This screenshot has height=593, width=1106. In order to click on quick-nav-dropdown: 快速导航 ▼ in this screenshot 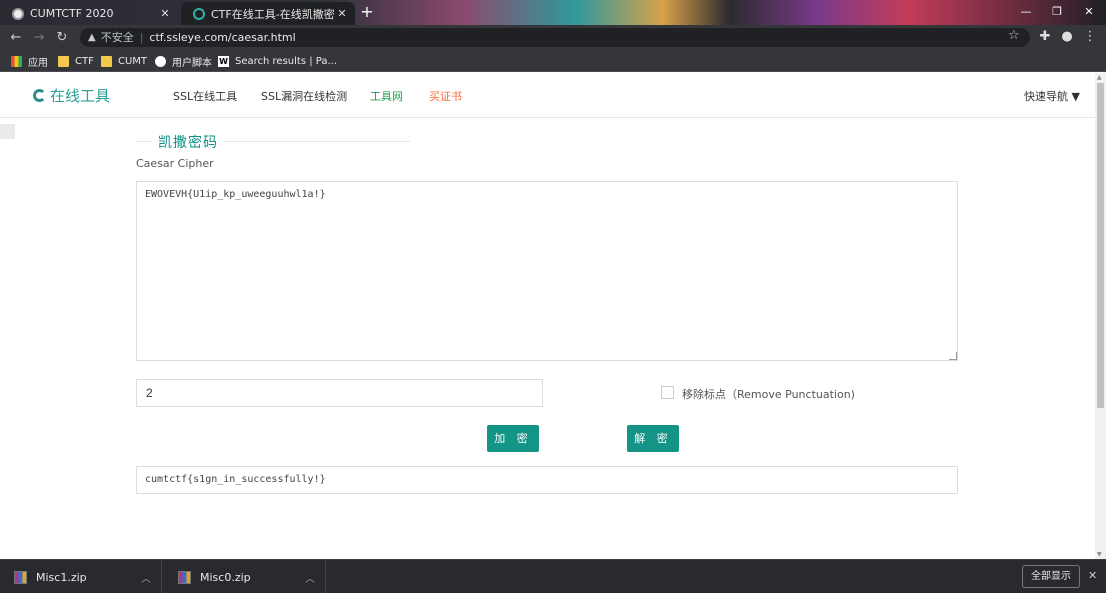, I will do `click(1052, 96)`.